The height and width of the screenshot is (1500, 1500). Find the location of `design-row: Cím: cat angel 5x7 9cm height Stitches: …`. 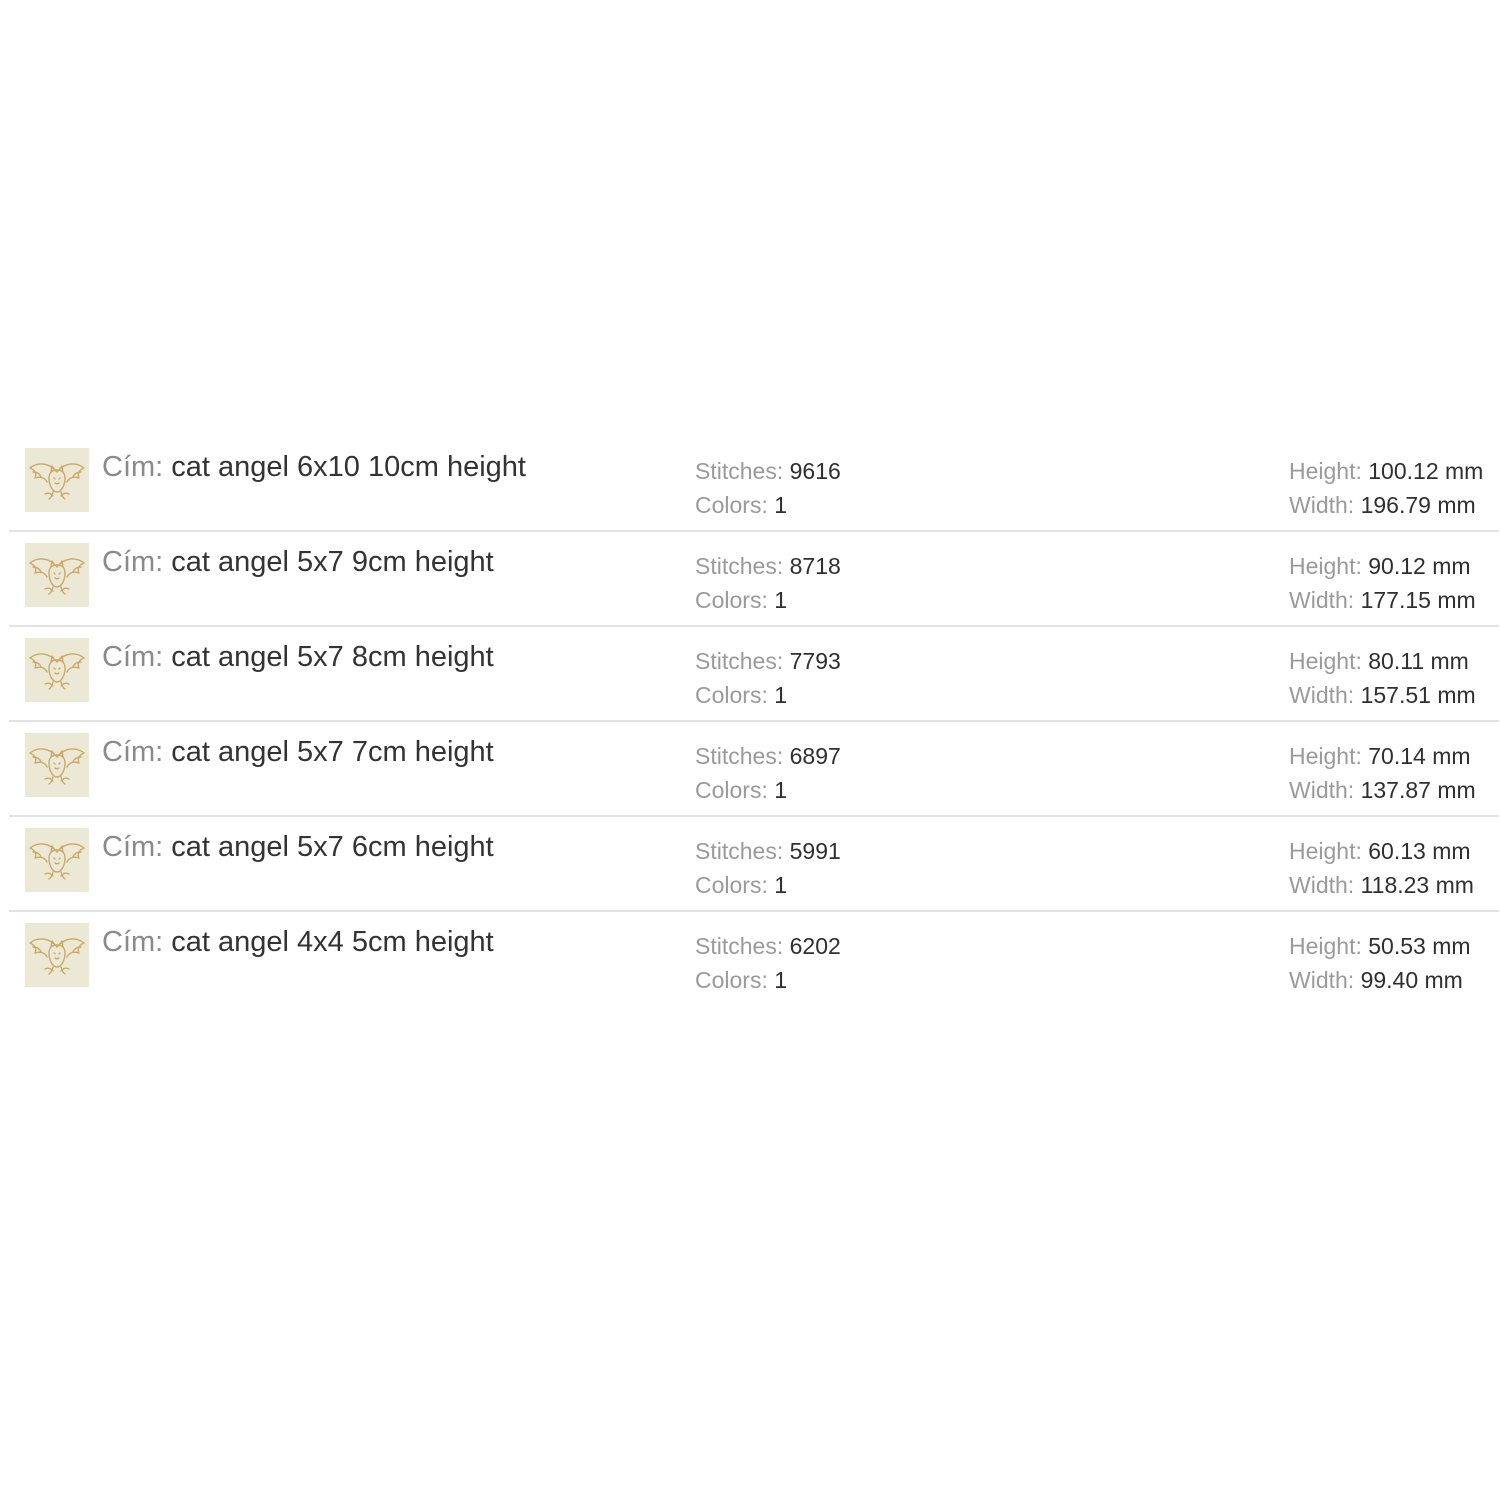

design-row: Cím: cat angel 5x7 9cm height Stitches: … is located at coordinates (754, 579).